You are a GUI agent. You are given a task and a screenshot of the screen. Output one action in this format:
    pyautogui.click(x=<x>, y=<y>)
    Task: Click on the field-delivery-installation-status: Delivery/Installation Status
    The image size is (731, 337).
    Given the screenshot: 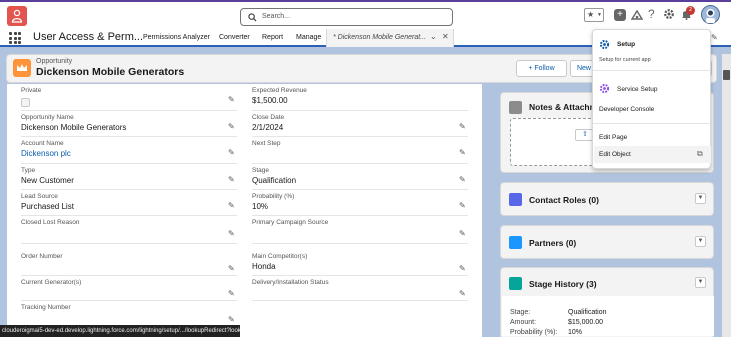 What is the action you would take?
    pyautogui.click(x=290, y=283)
    